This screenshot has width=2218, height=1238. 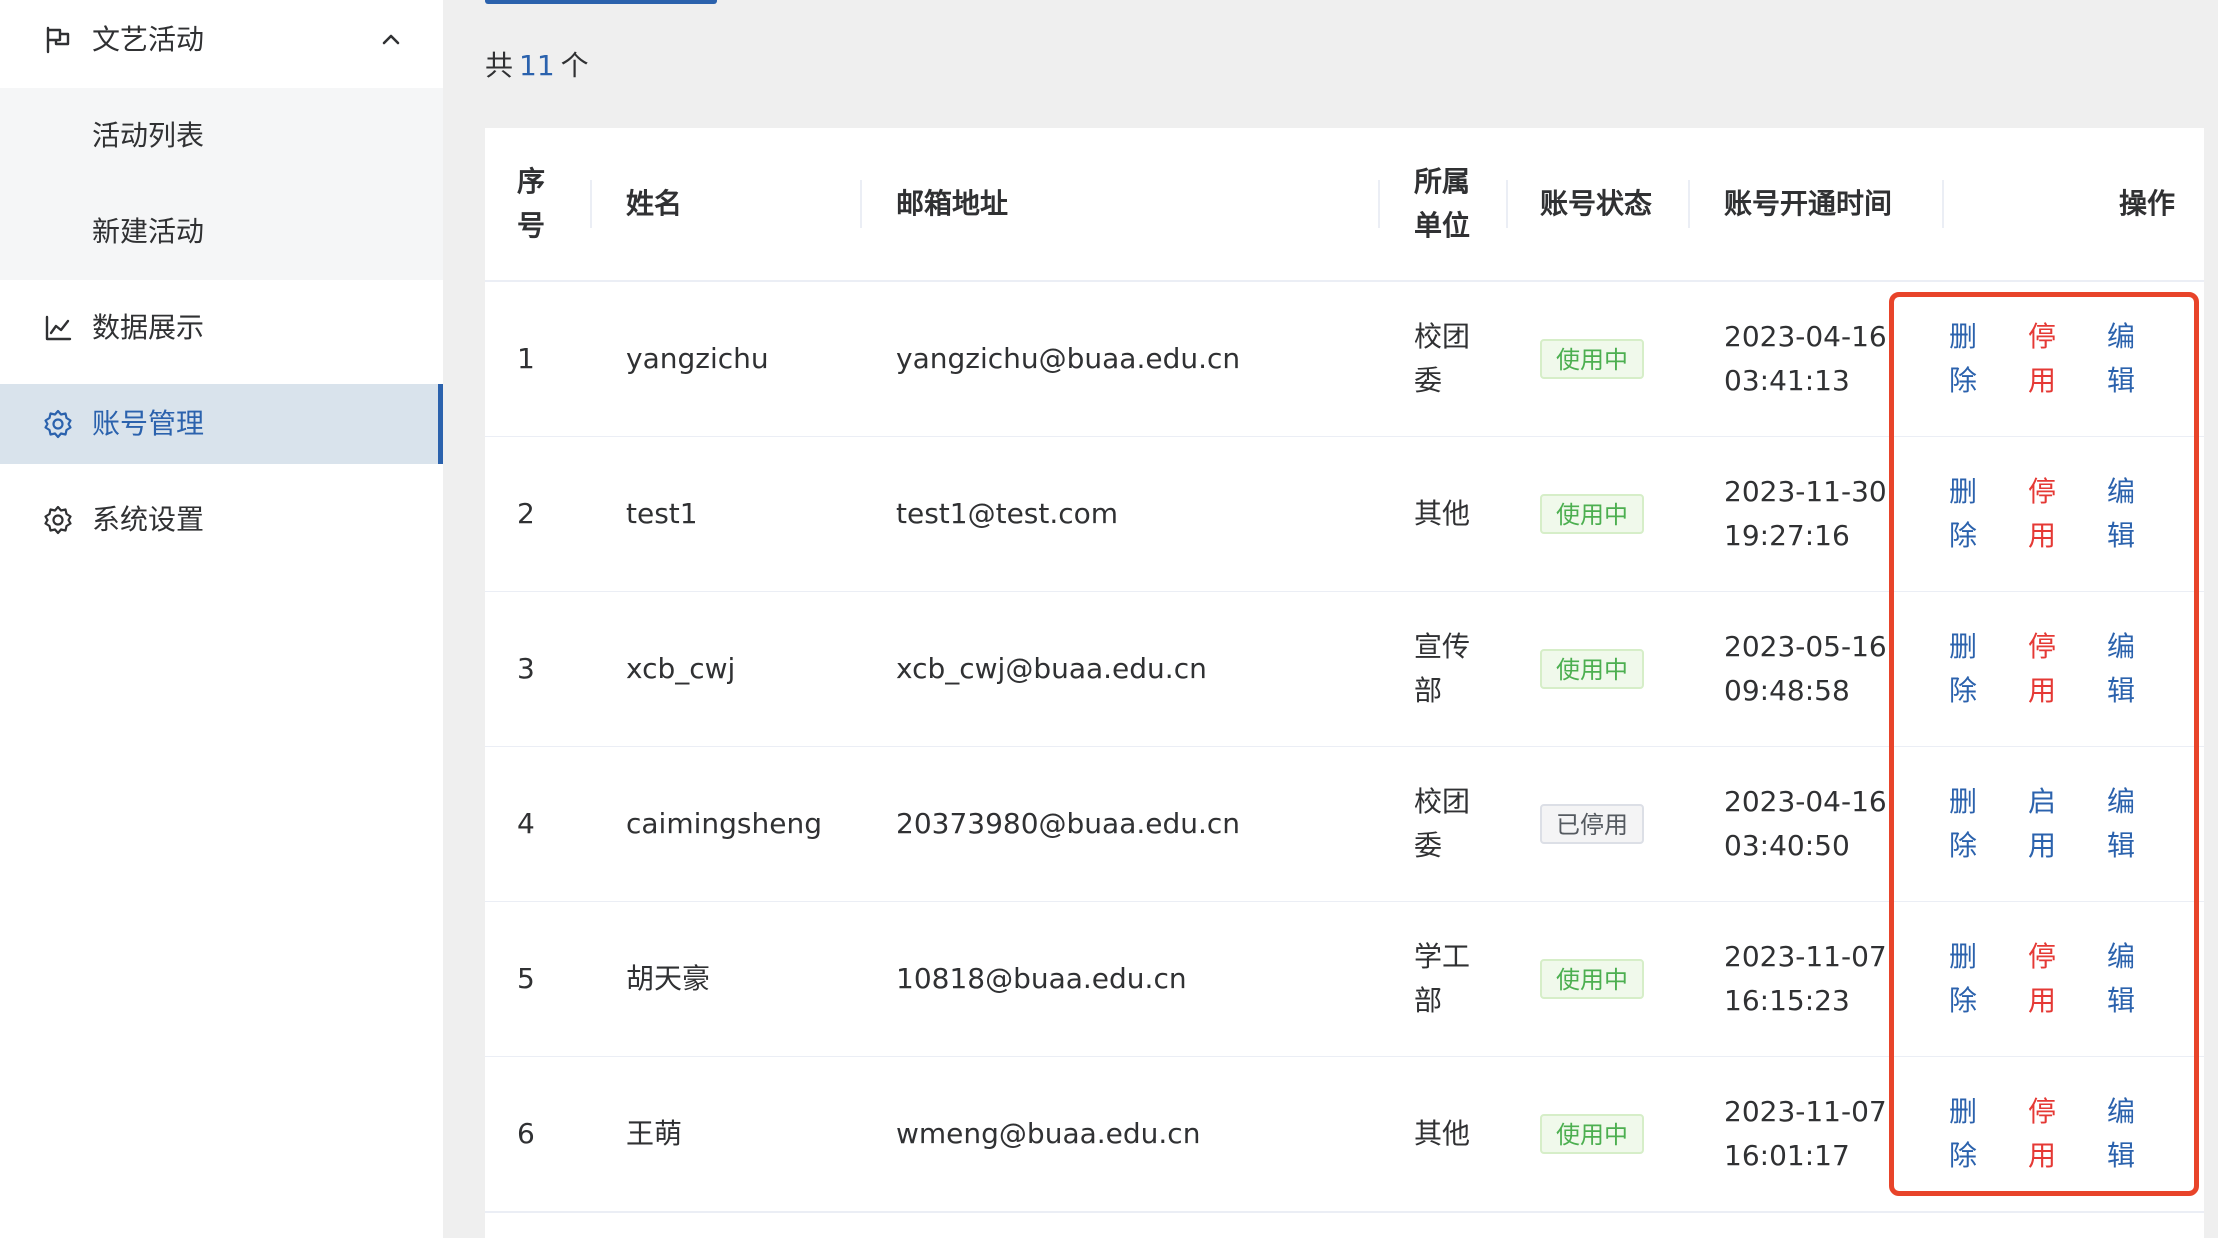 What do you see at coordinates (1824, 1134) in the screenshot?
I see `cell-opened-time: 2023-11-07 16:01:17` at bounding box center [1824, 1134].